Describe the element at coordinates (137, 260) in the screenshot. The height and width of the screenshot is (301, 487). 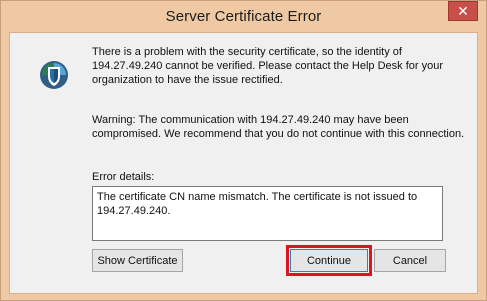
I see `show-certificate-button: Show Certificate` at that location.